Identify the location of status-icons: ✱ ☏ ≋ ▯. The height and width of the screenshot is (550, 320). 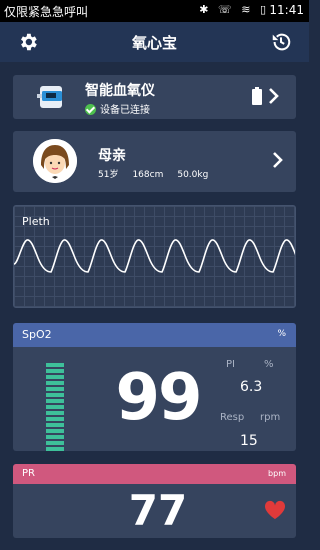
(234, 9).